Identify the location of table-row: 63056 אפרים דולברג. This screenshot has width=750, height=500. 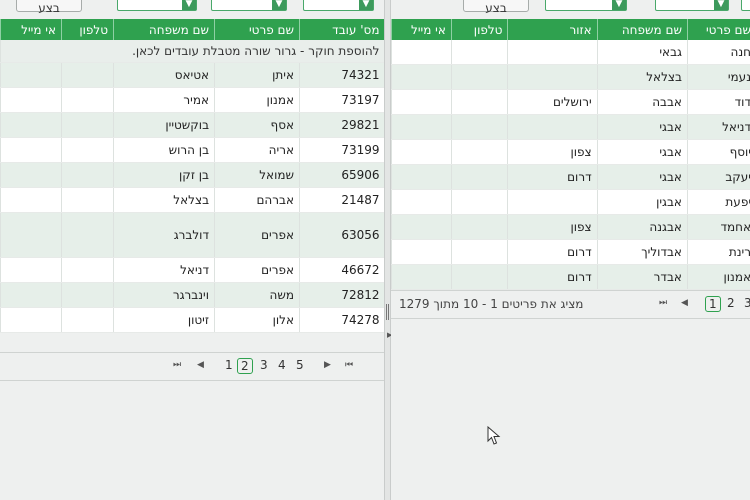
(192, 235).